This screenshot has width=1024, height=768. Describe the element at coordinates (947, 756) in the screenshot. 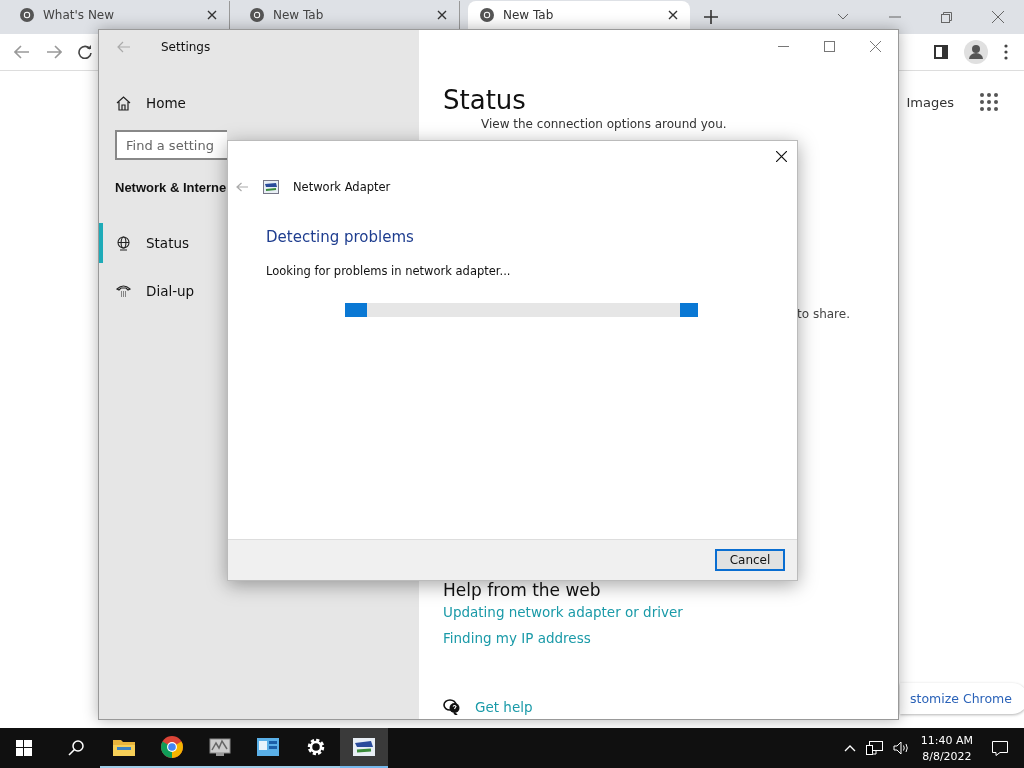

I see `clock-date: 8/8/2022` at that location.